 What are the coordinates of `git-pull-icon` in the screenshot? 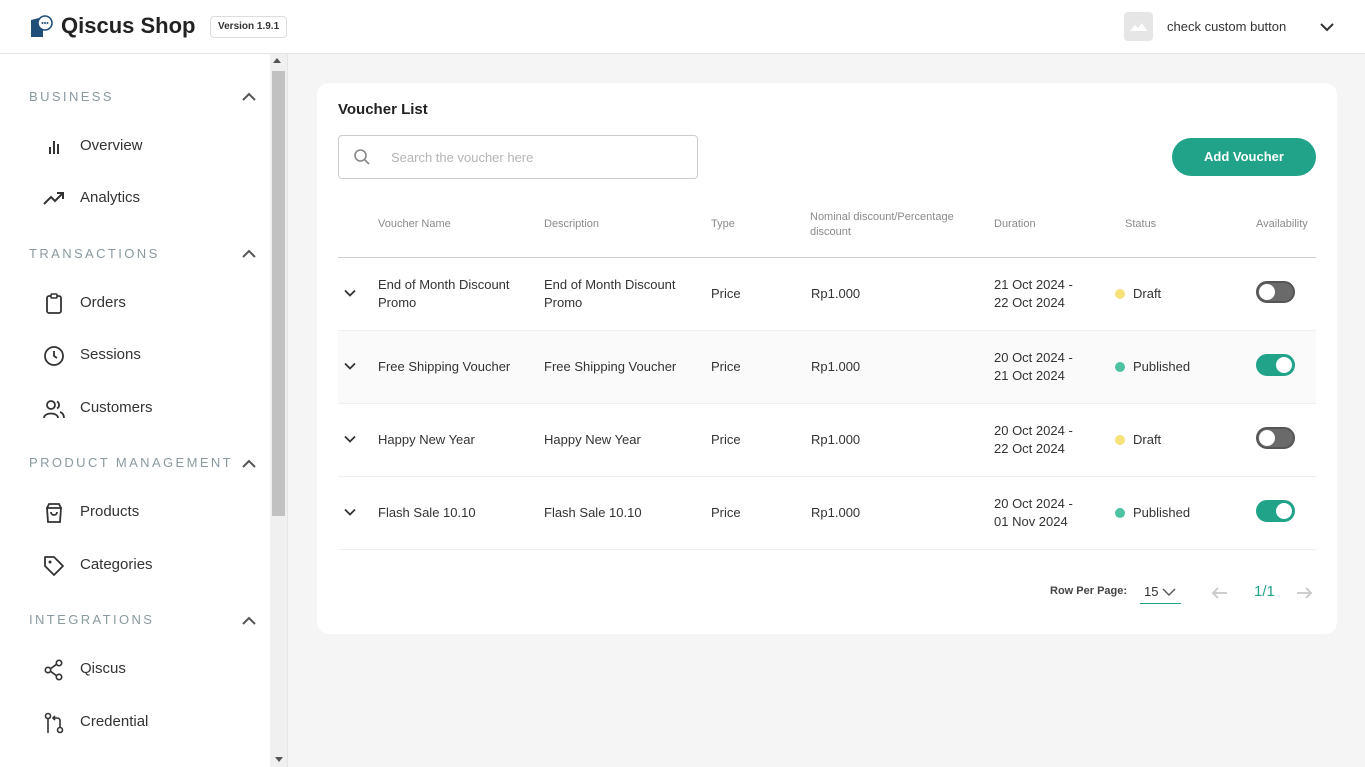 It's located at (54, 723).